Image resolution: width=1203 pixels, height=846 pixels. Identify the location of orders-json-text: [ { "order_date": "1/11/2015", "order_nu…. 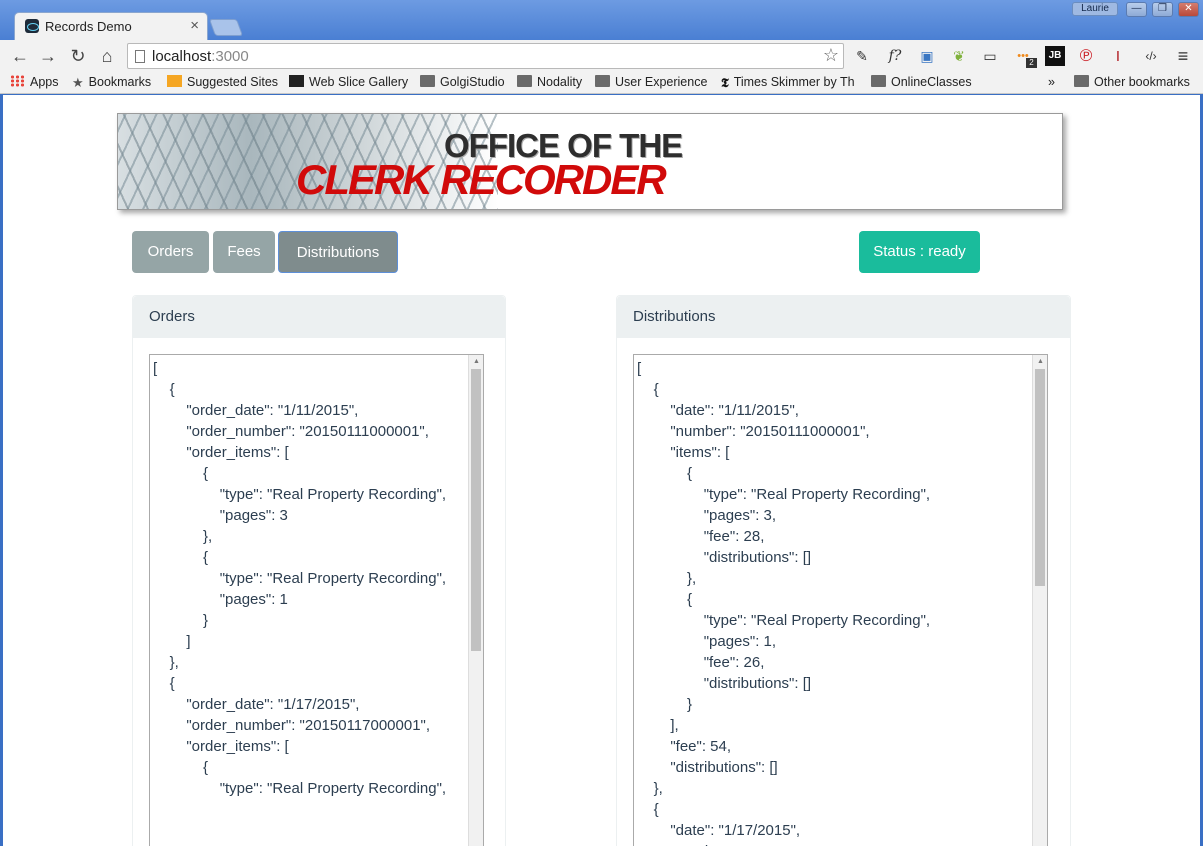
(300, 578).